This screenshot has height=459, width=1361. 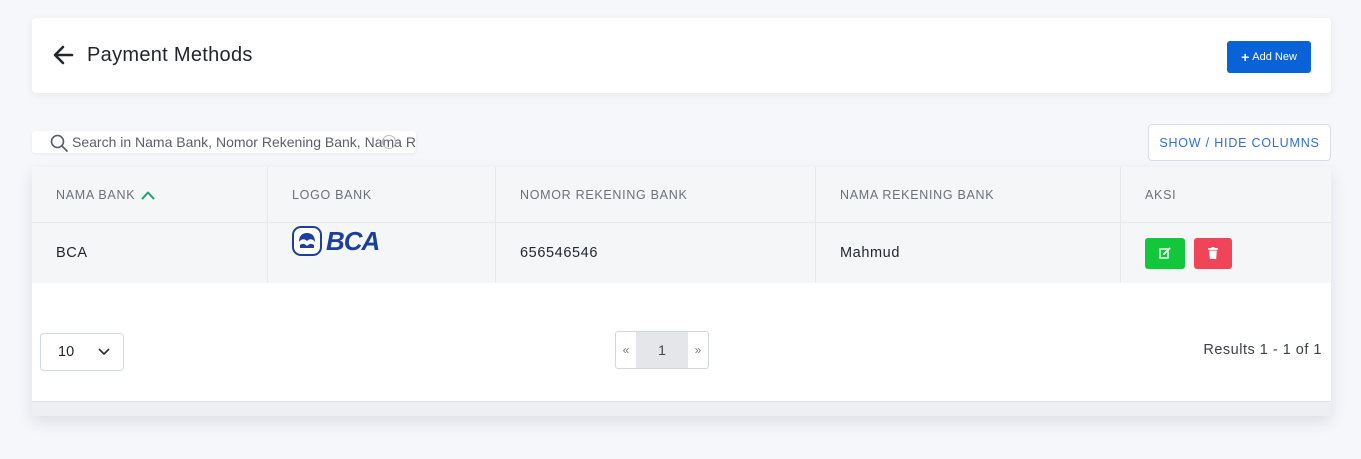 I want to click on prev-page-button: «, so click(x=626, y=350).